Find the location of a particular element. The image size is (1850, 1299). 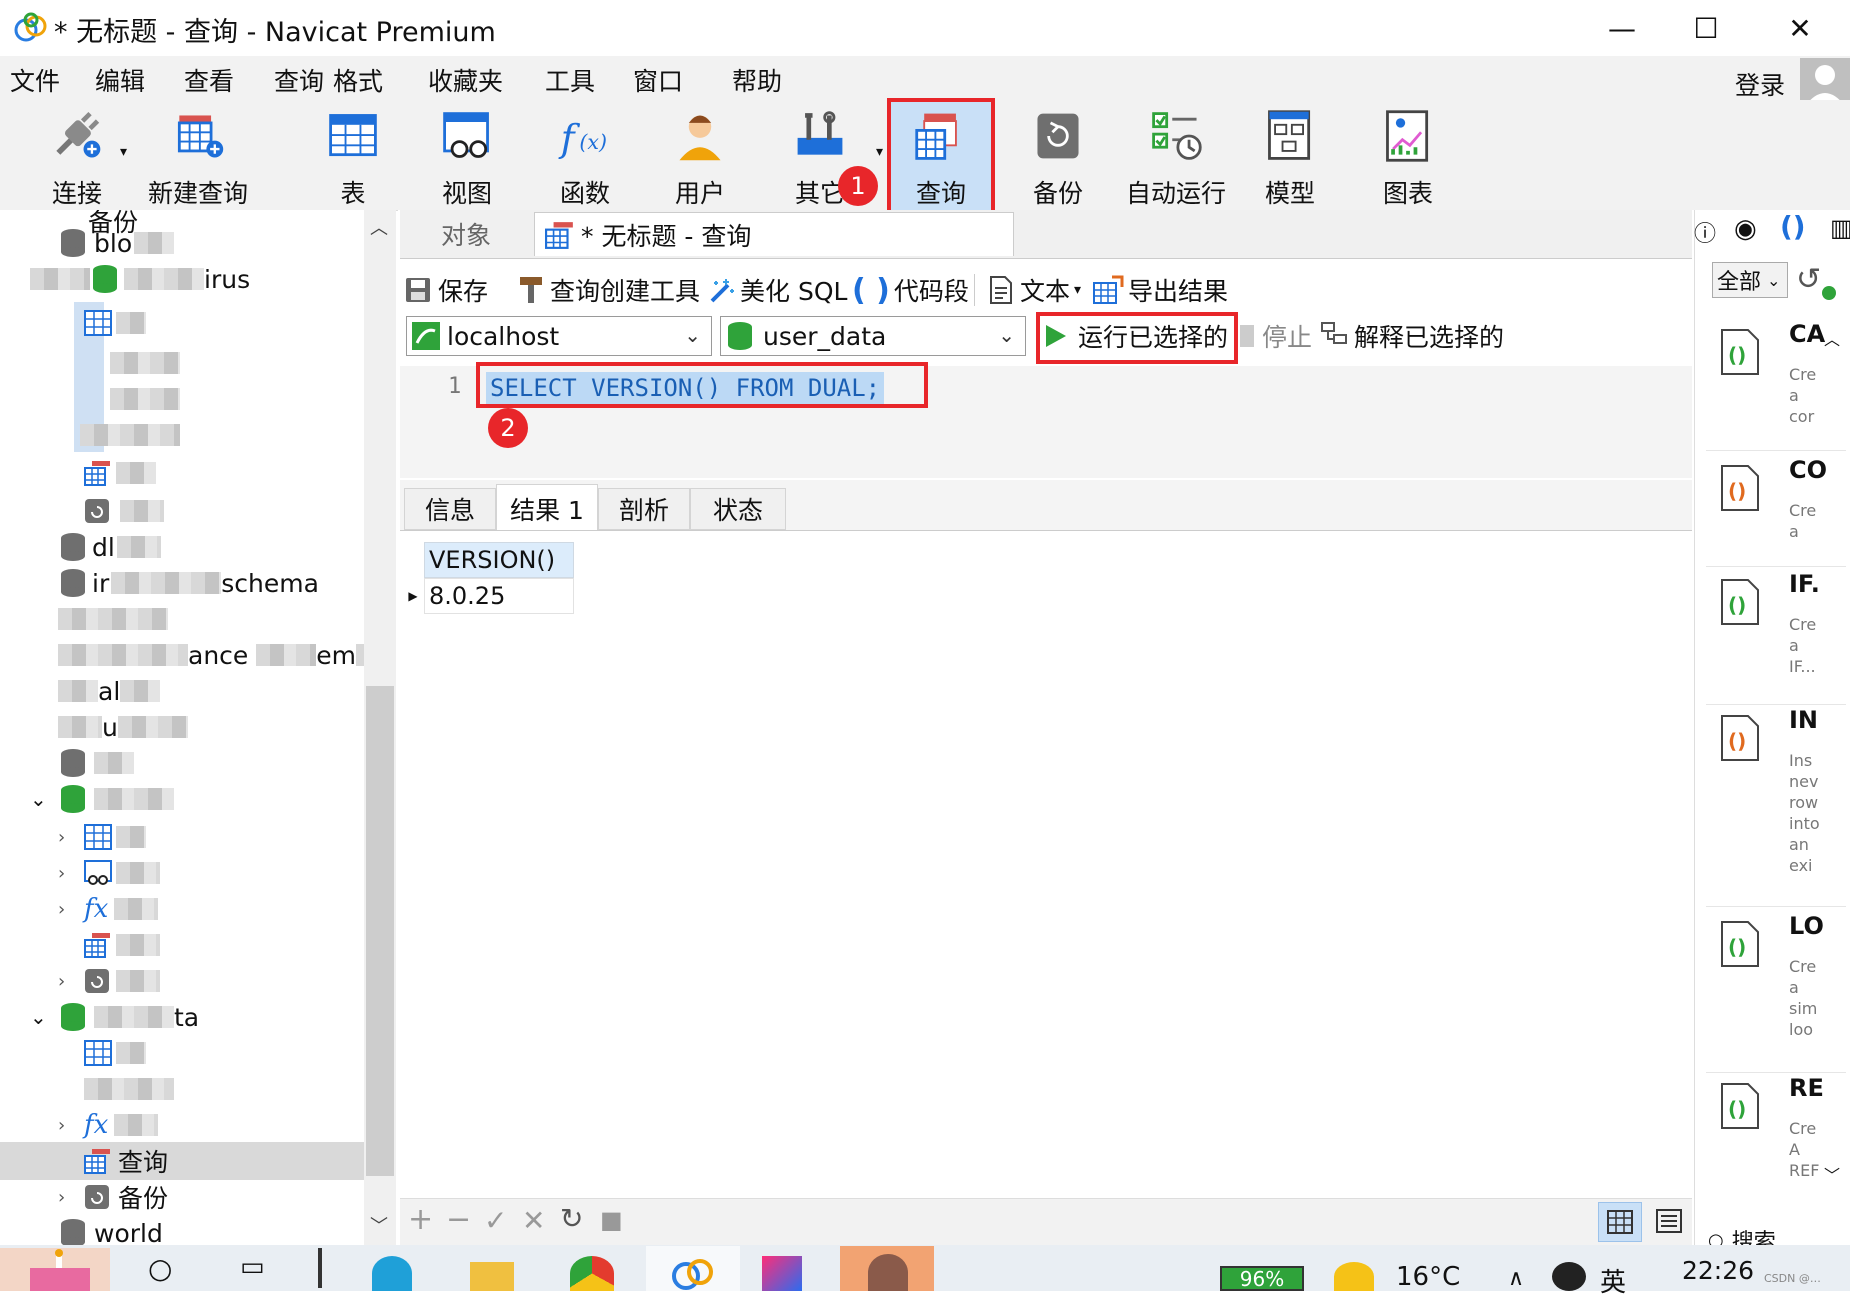

add-snippet-icon: ↺ is located at coordinates (1808, 279).